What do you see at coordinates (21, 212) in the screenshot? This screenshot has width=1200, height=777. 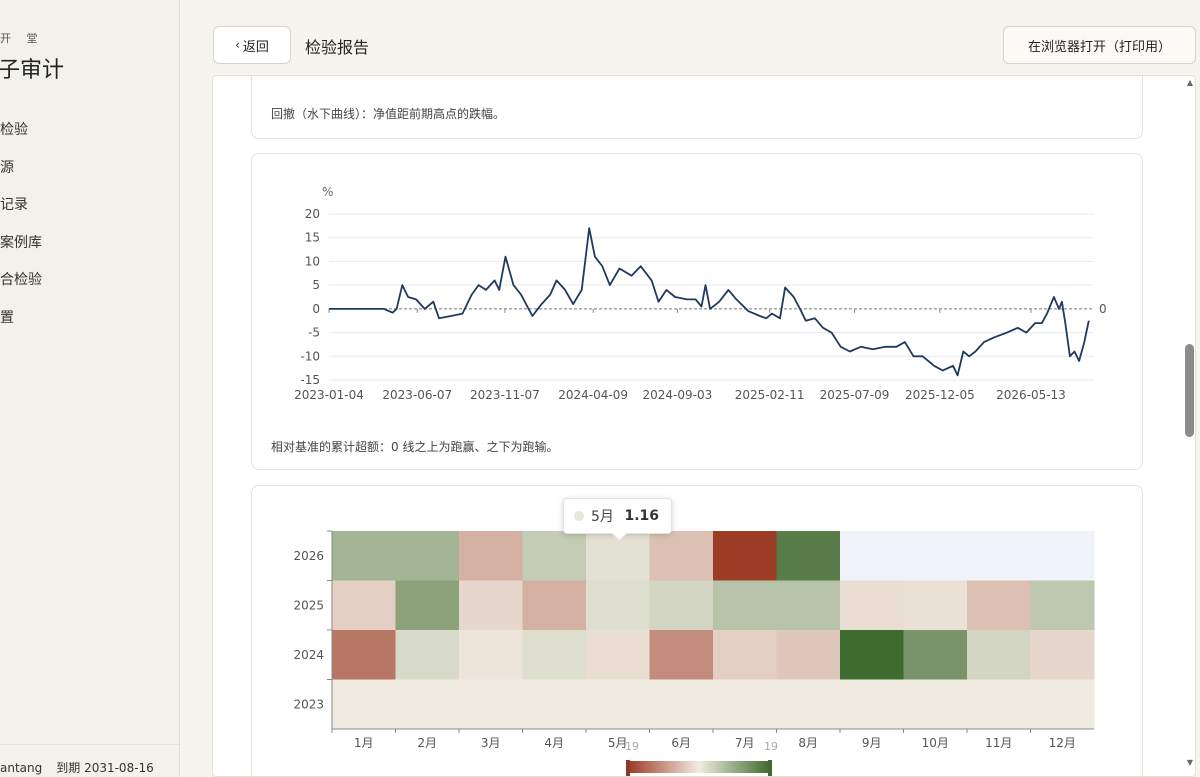 I see `sidebar-item-3: 记录` at bounding box center [21, 212].